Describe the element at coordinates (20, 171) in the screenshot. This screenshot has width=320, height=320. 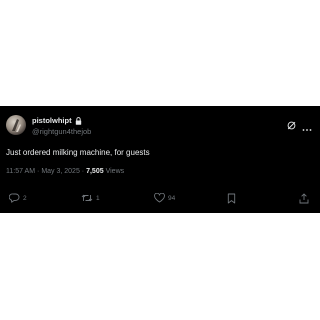
I see `tweet-time: 11:57 AM` at that location.